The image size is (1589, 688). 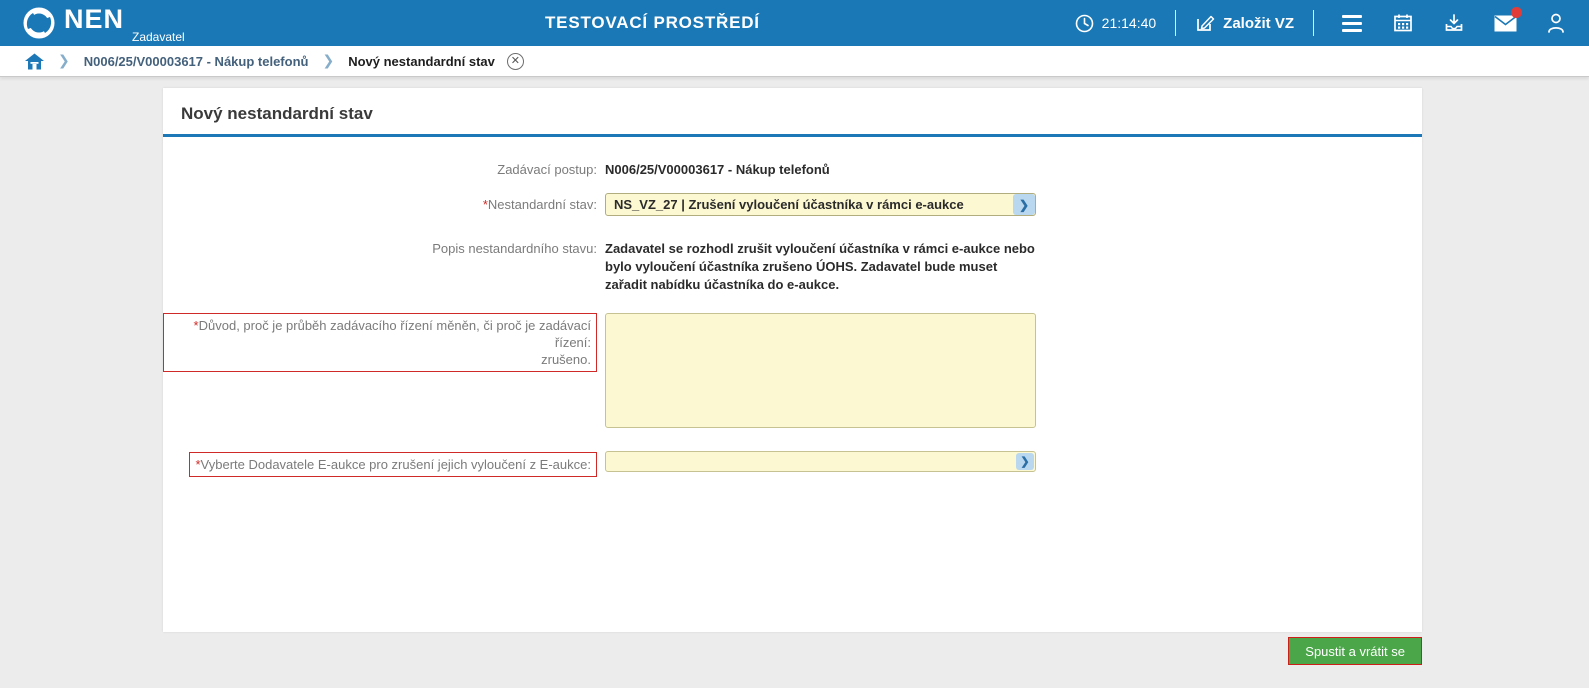 I want to click on create-vz-button: Založit VZ, so click(x=1244, y=23).